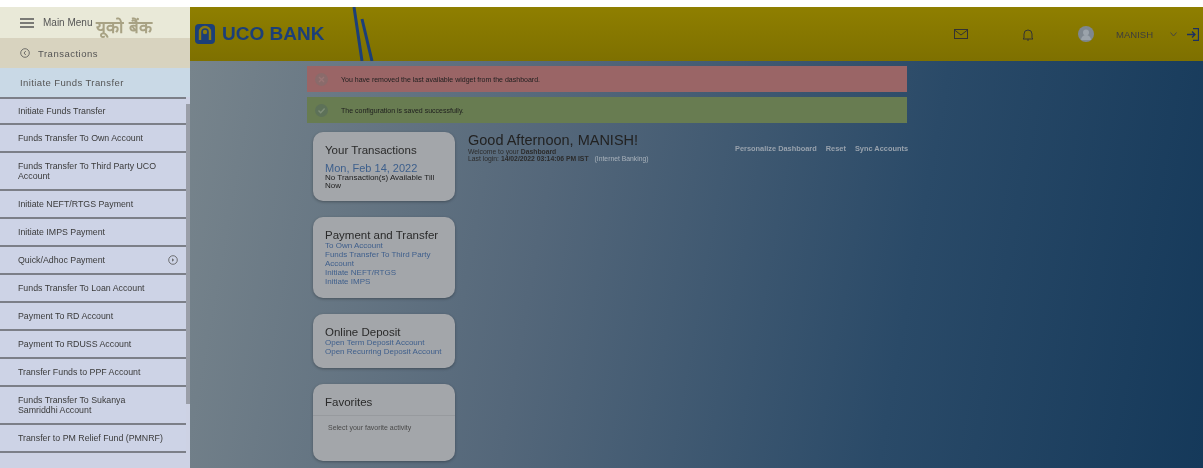  What do you see at coordinates (1193, 34) in the screenshot?
I see `logout-icon` at bounding box center [1193, 34].